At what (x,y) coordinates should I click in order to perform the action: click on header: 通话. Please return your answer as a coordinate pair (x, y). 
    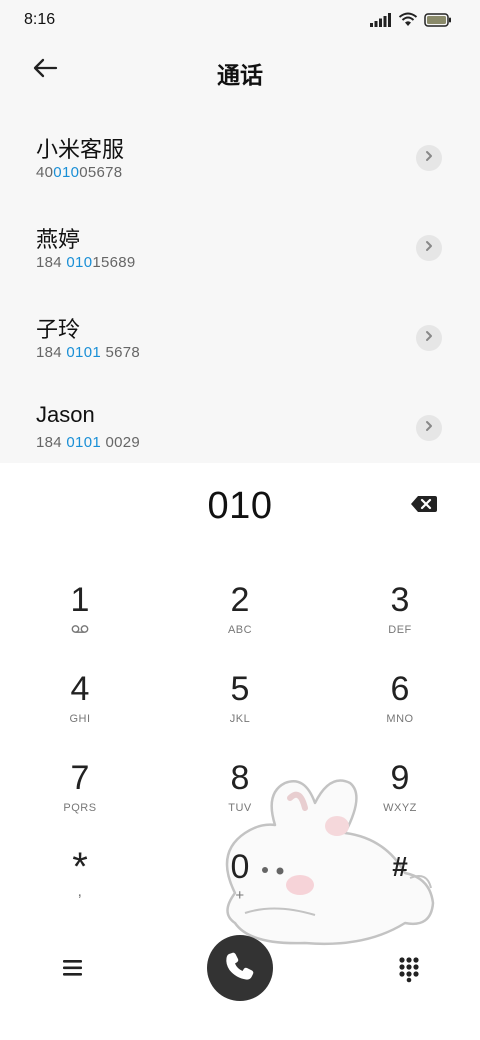
    Looking at the image, I should click on (240, 73).